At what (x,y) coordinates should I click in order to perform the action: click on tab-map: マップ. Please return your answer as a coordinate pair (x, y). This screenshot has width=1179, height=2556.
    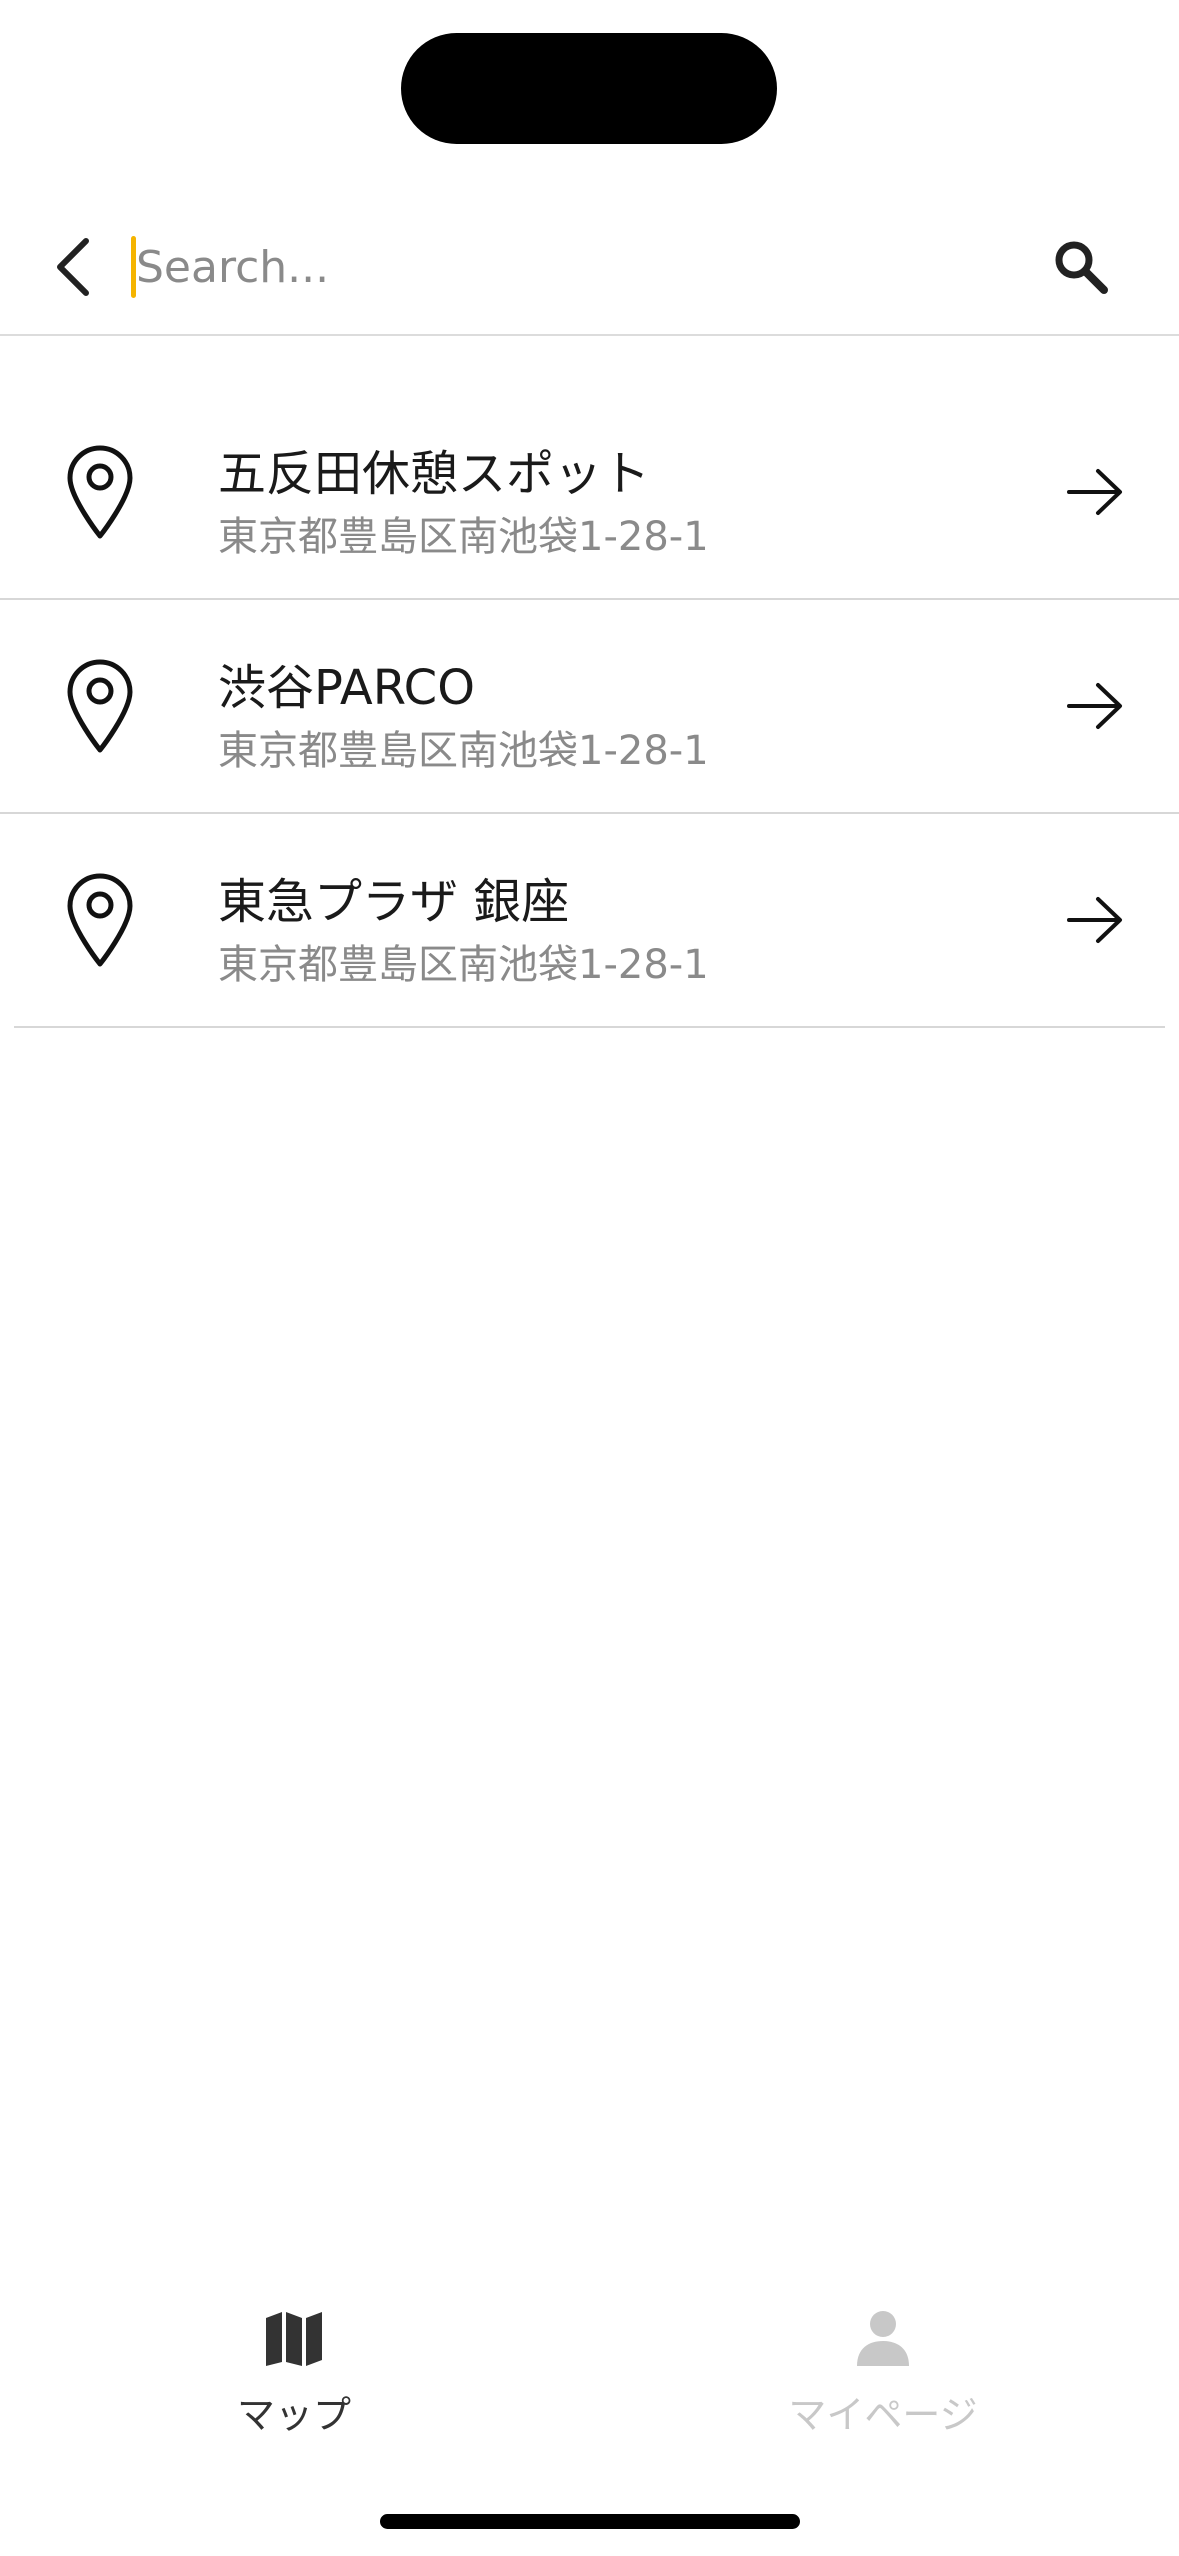
    Looking at the image, I should click on (294, 2365).